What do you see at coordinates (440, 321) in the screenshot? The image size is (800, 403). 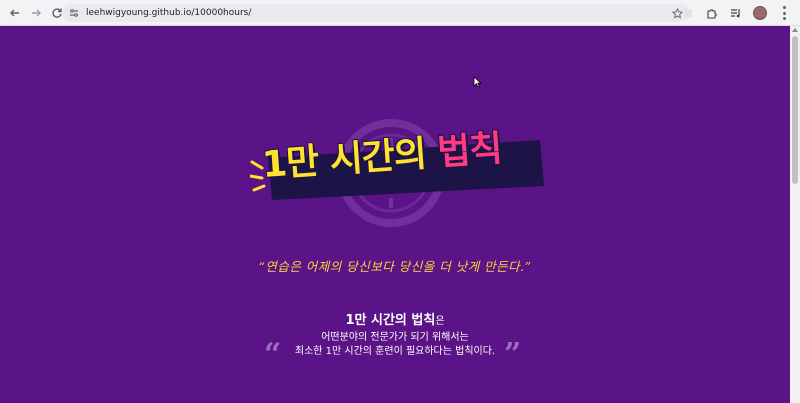 I see `description-title-suffix: 은` at bounding box center [440, 321].